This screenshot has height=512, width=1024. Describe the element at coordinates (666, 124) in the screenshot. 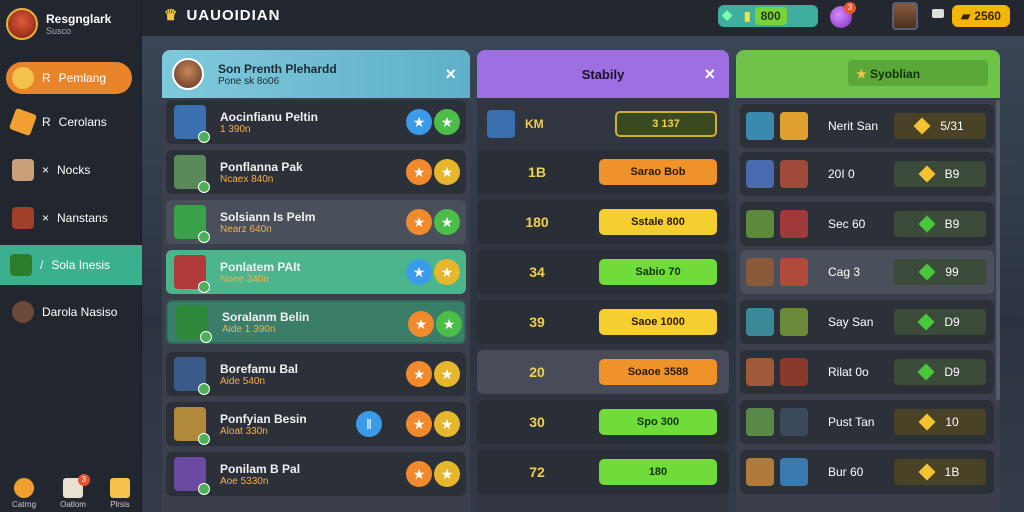

I see `top-value-button: 3 137` at that location.